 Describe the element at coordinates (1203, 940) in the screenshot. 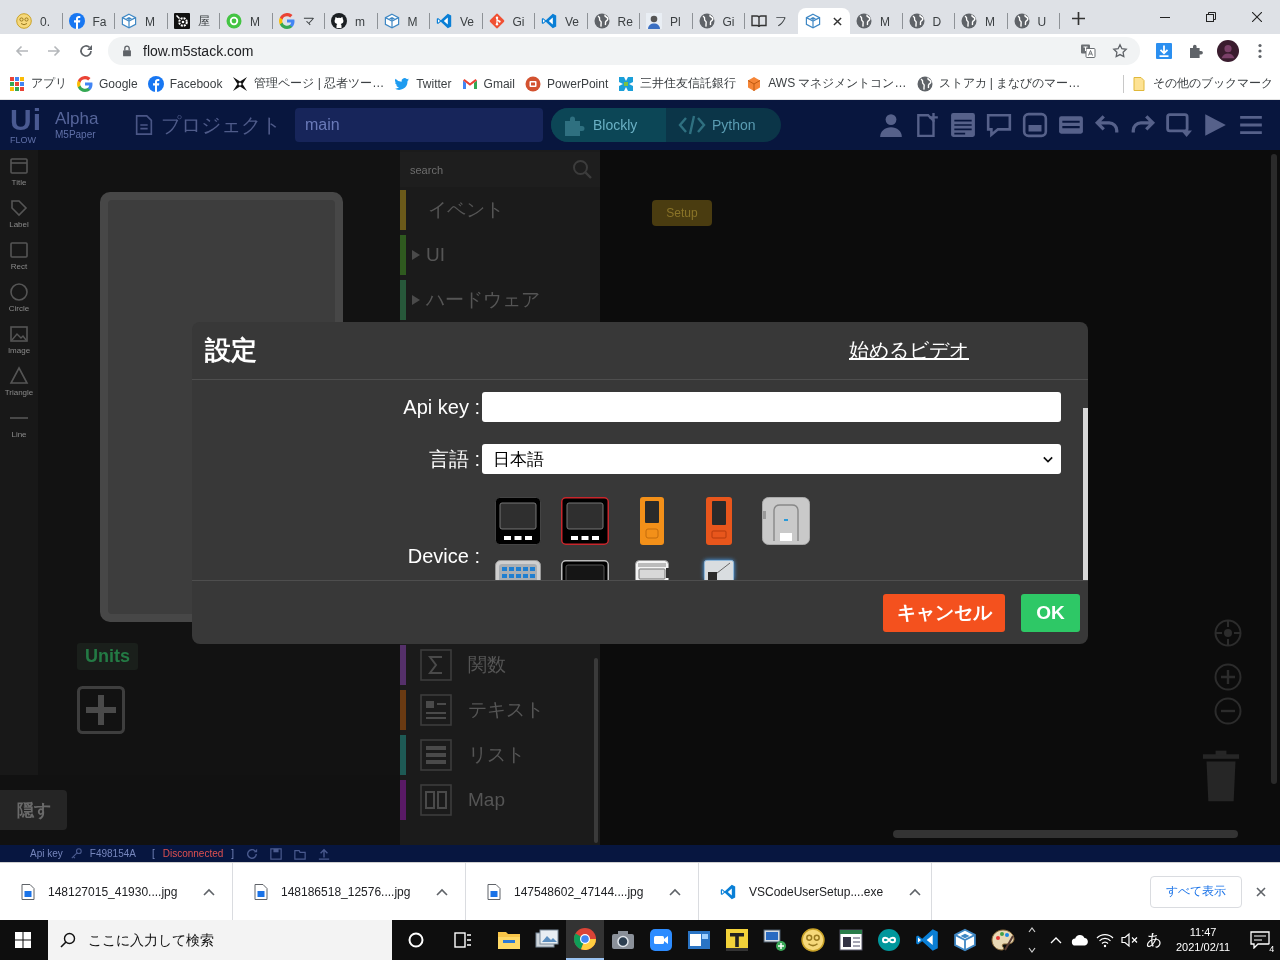

I see `clock: 11:47 2021/02/11` at that location.